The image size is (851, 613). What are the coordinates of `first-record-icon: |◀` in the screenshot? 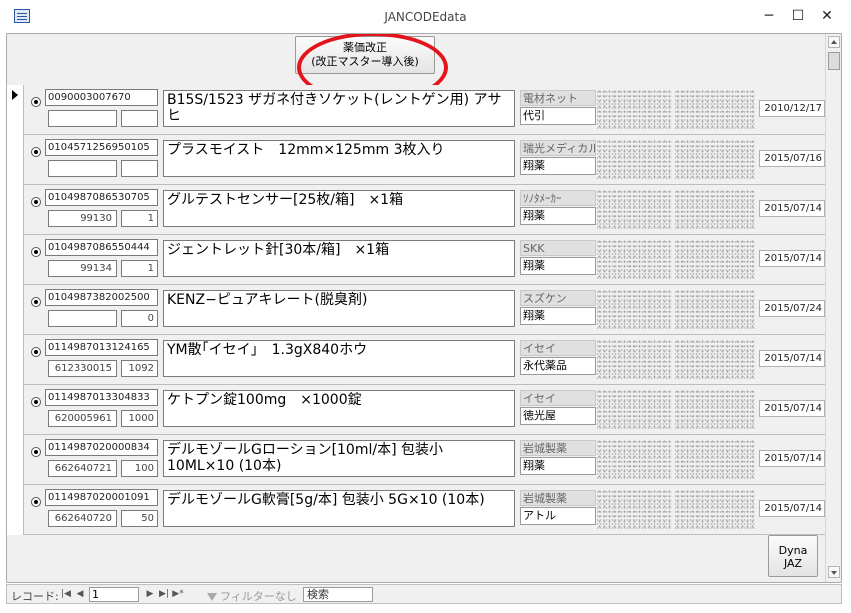 It's located at (66, 594).